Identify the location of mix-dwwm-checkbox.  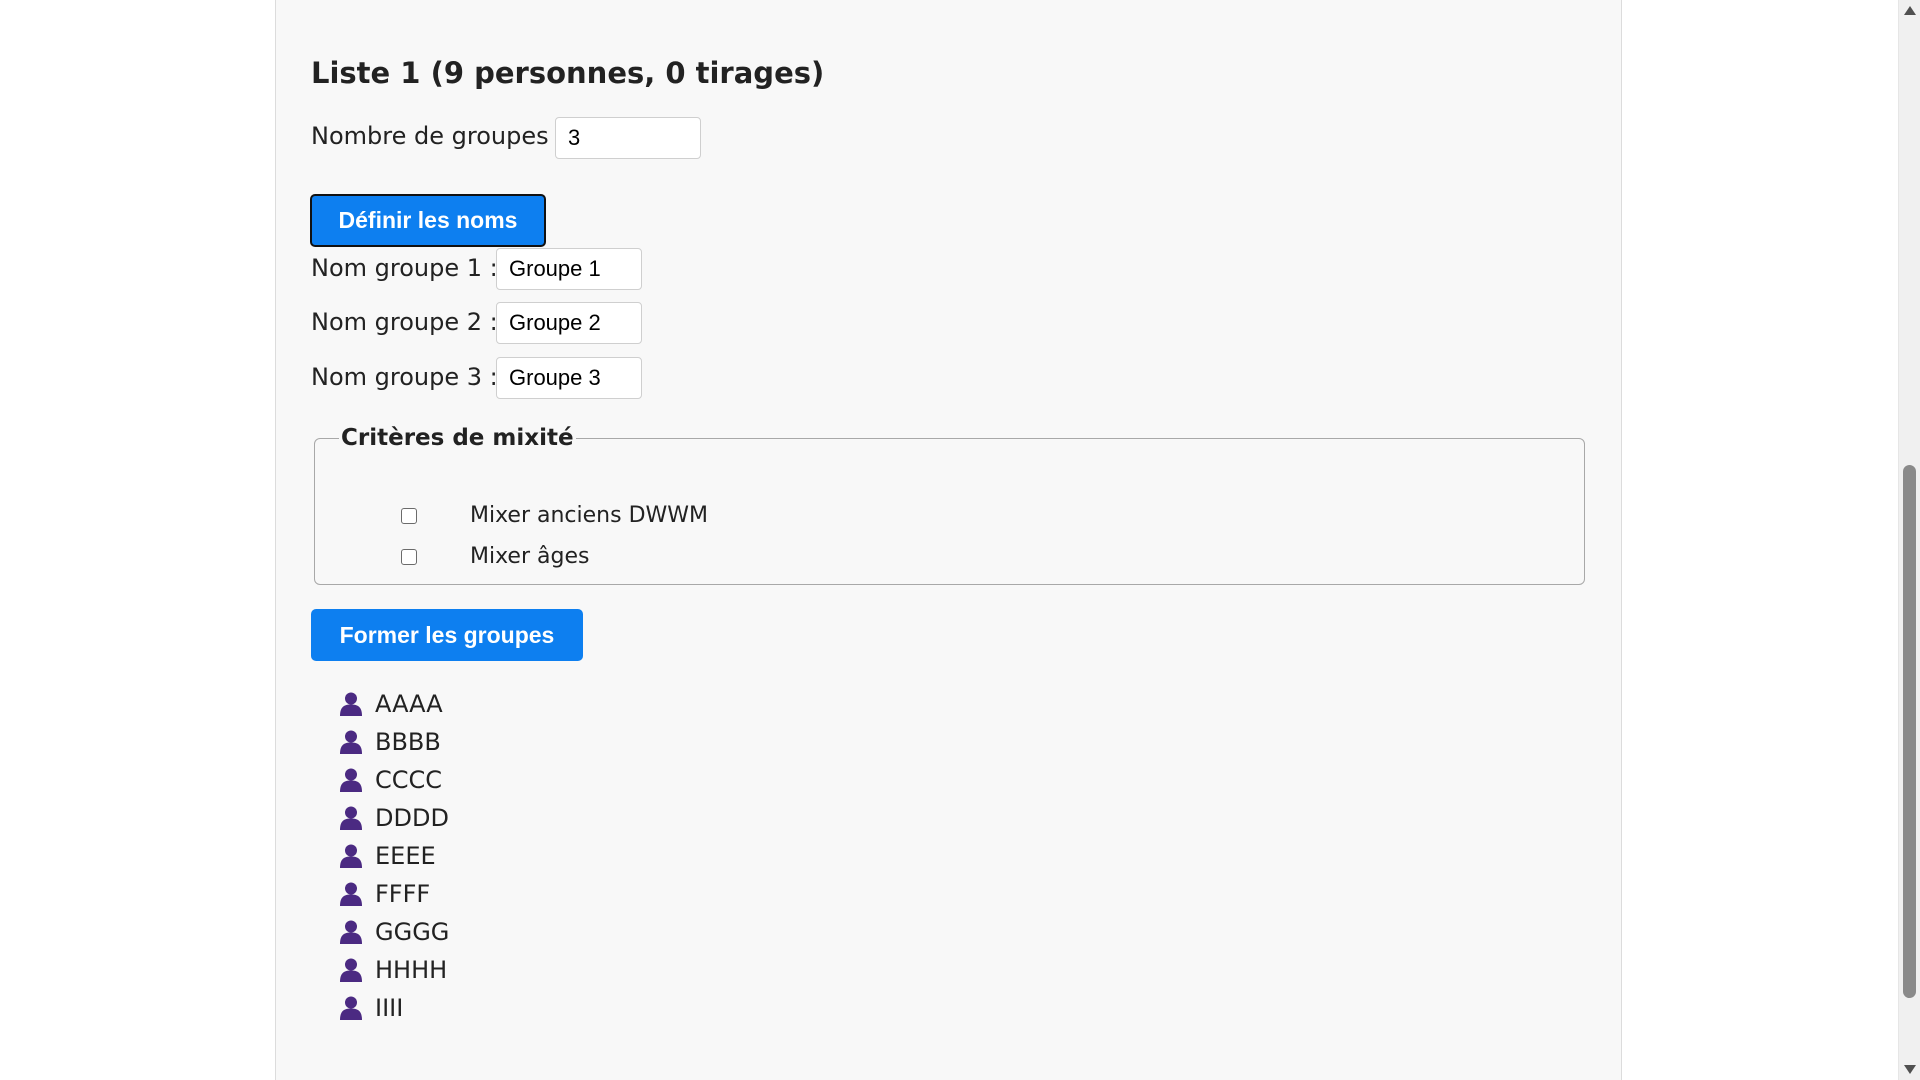
(409, 515).